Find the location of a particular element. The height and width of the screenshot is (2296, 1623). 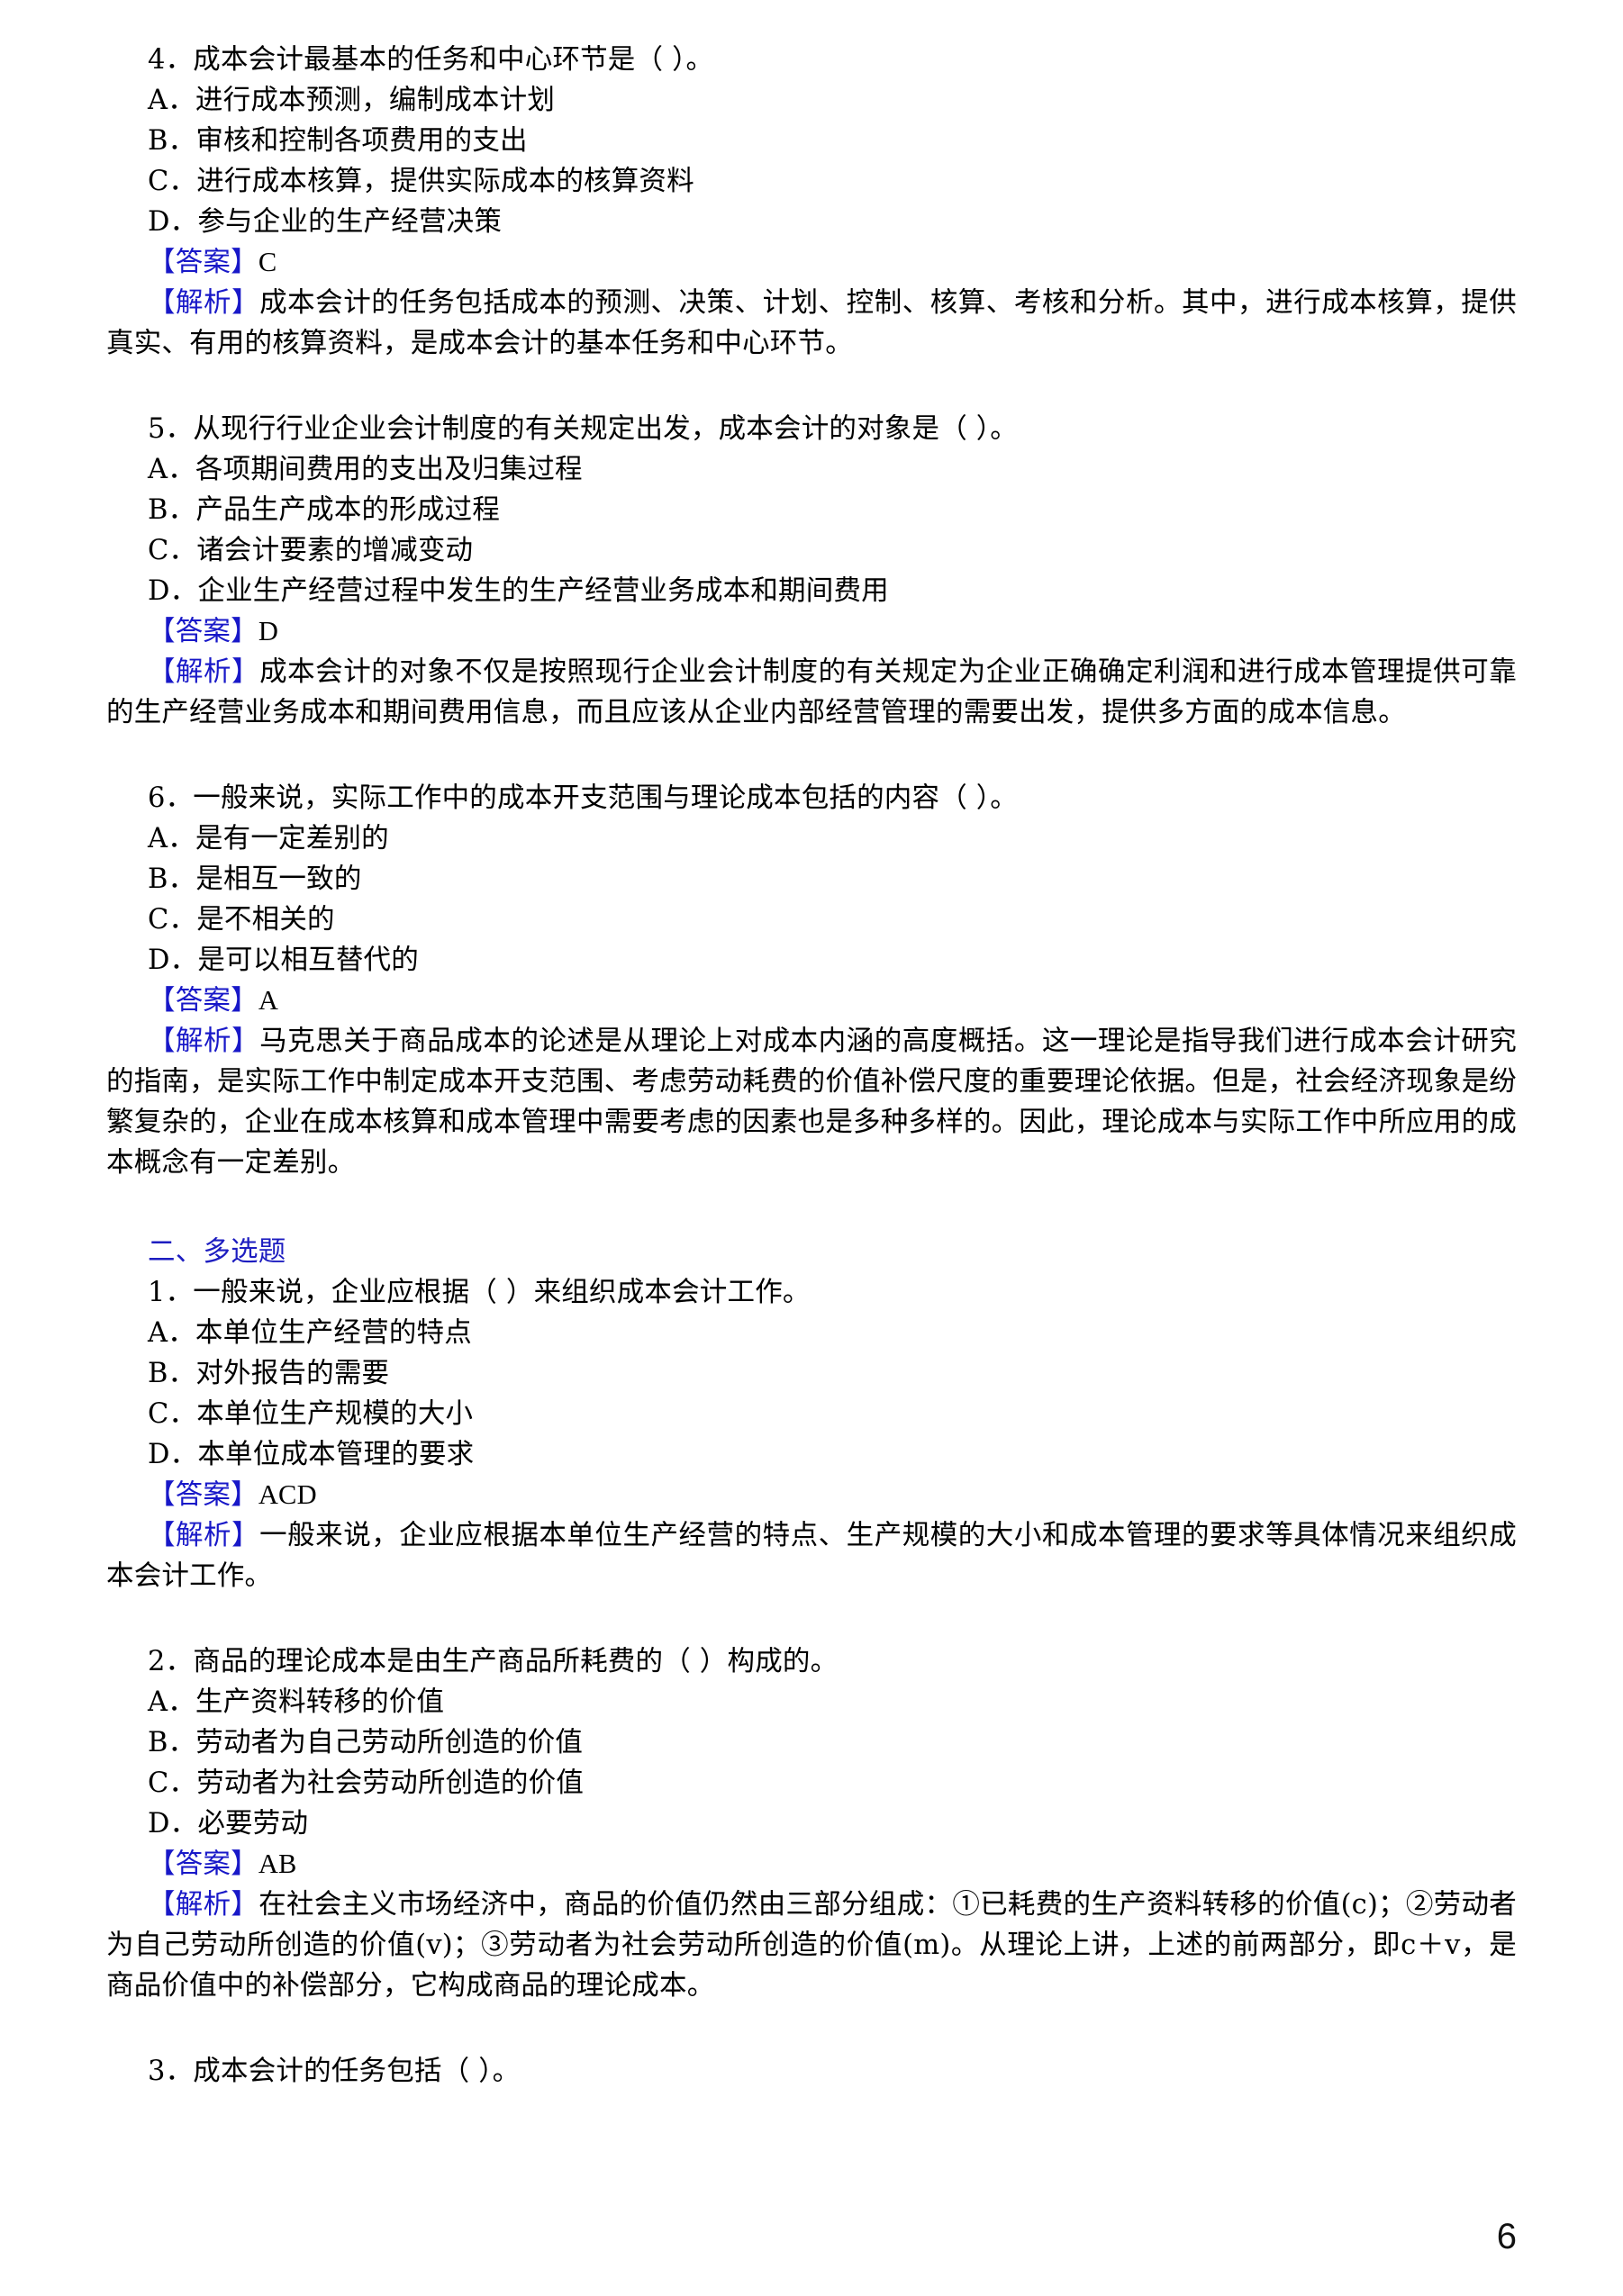

answer-line: 【答案】AB is located at coordinates (811, 1864).